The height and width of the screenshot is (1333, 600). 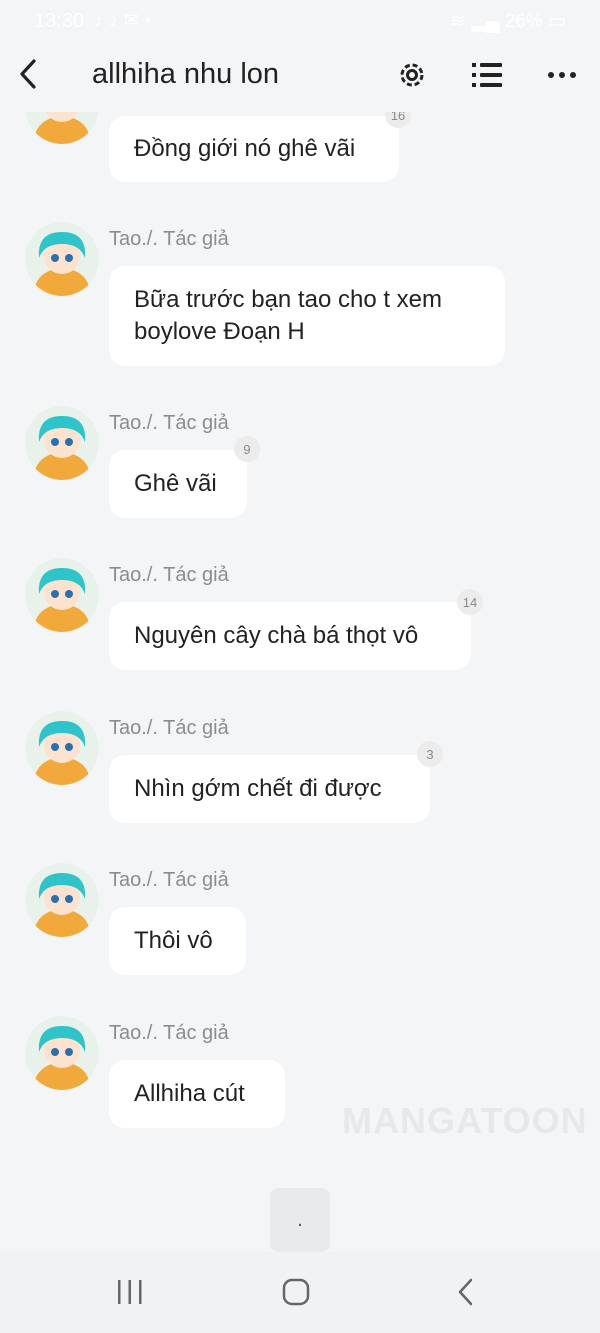 I want to click on system-nav-bar, so click(x=300, y=1292).